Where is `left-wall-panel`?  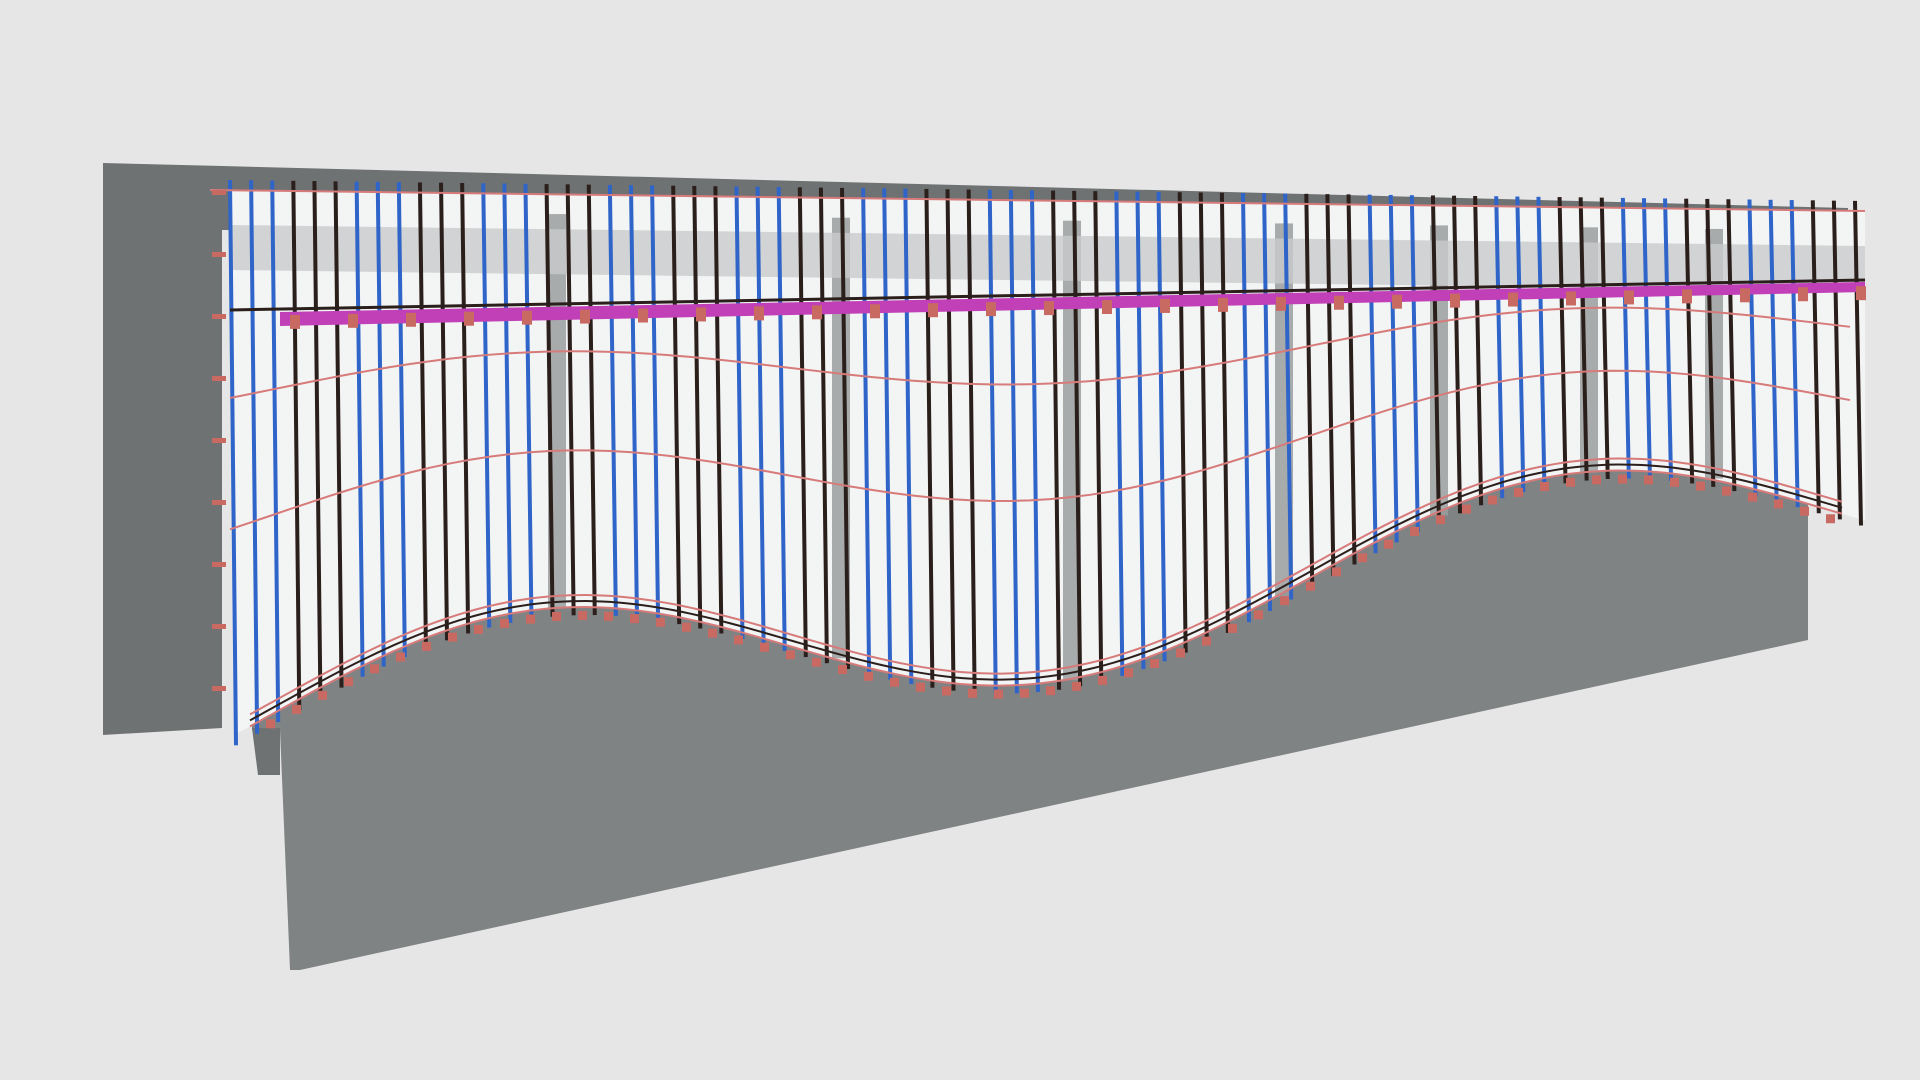 left-wall-panel is located at coordinates (162, 449).